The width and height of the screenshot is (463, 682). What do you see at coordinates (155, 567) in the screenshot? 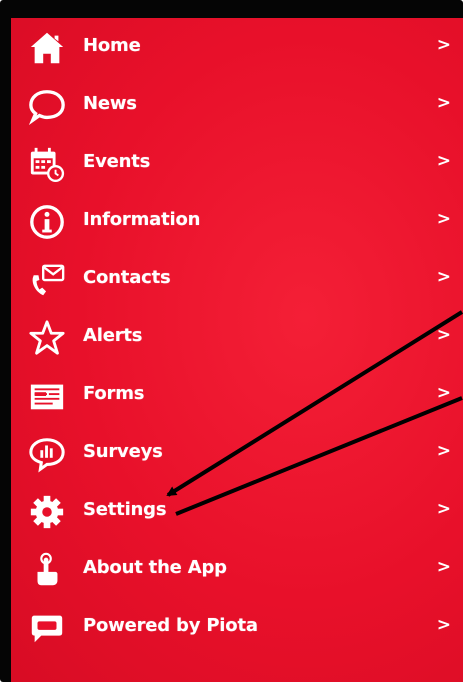
I see `menu-item-label: About the App` at bounding box center [155, 567].